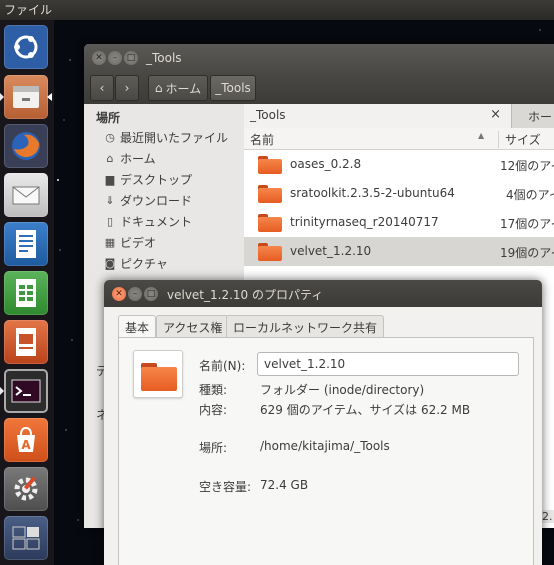 This screenshot has width=554, height=565. Describe the element at coordinates (222, 366) in the screenshot. I see `name-label: 名前(N):` at that location.